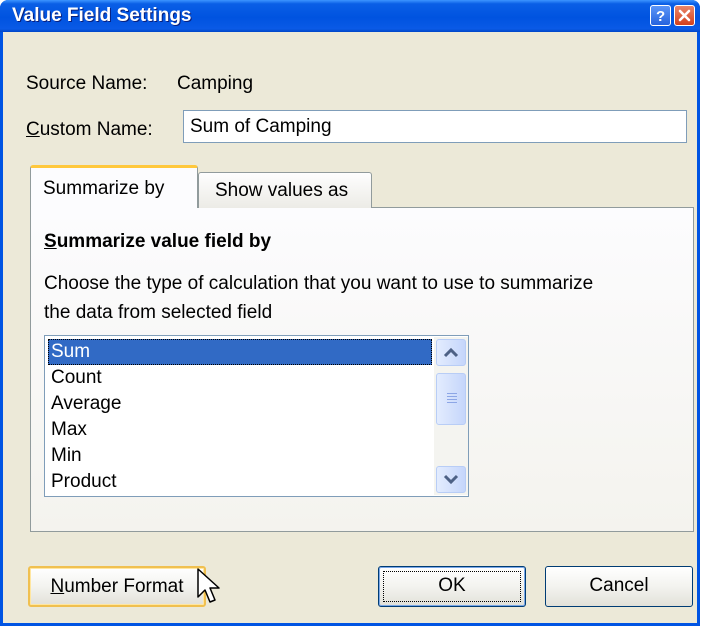 The image size is (704, 630). I want to click on custom-name-input: Sum of Camping, so click(435, 126).